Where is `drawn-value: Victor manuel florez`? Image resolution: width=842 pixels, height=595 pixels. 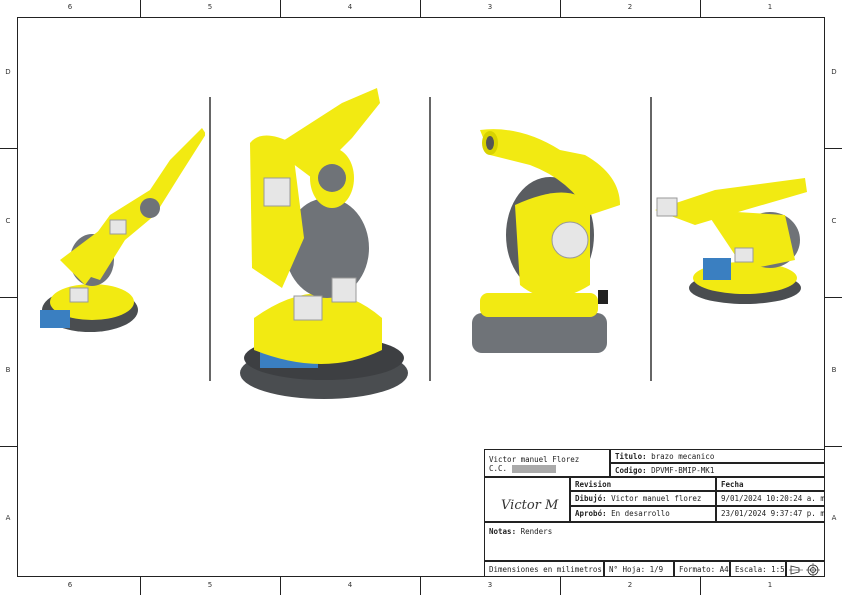 drawn-value: Victor manuel florez is located at coordinates (656, 498).